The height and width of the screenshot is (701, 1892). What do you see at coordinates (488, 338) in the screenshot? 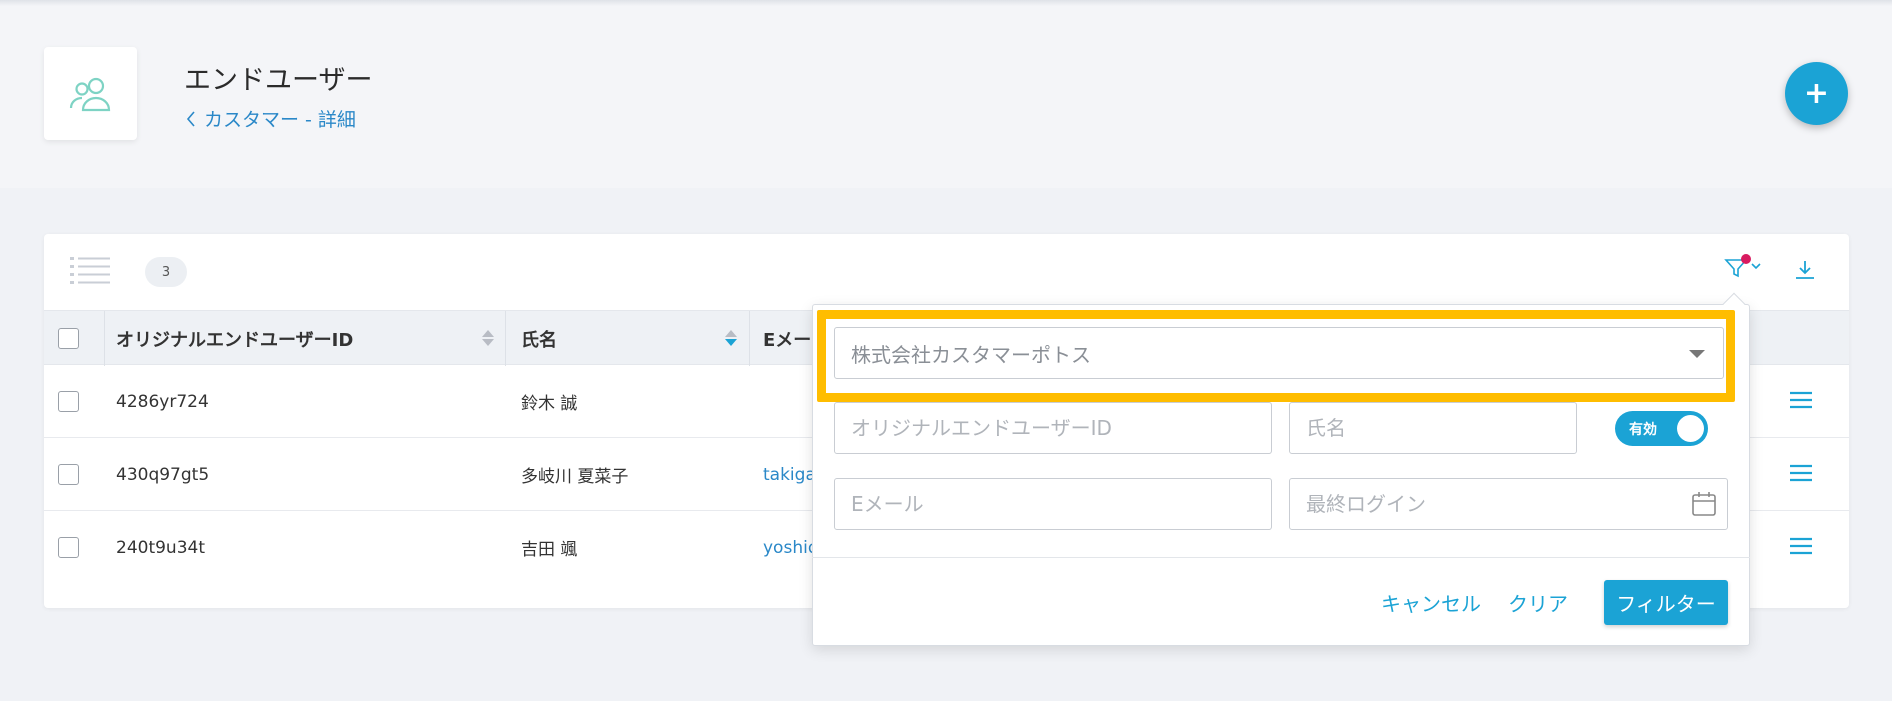
I see `sort-original-id-icon` at bounding box center [488, 338].